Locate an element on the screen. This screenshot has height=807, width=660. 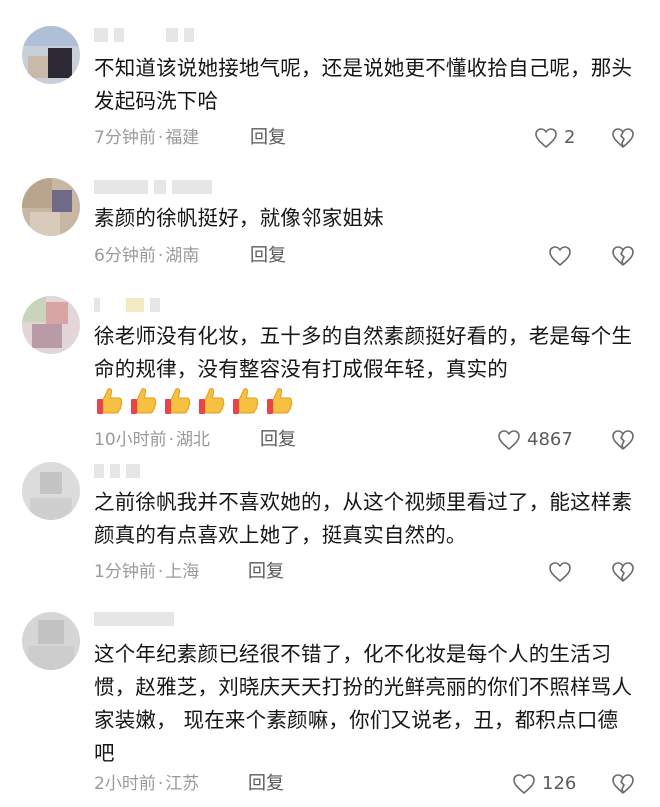
comment-text: 不知道该说她接地气呢，还是说她更不懂收拾自己呢，那头发起码洗下哈 is located at coordinates (363, 84).